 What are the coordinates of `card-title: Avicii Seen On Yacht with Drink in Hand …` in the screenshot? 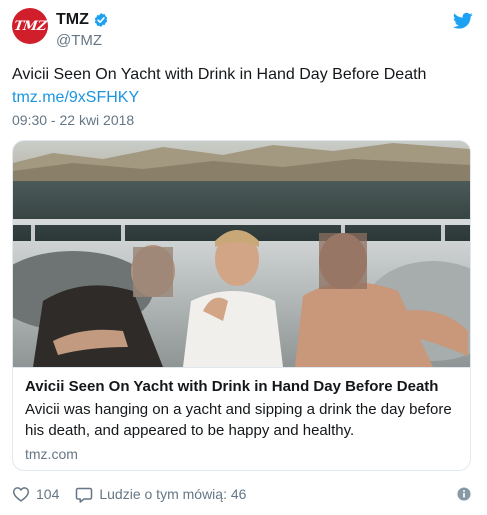 It's located at (231, 387).